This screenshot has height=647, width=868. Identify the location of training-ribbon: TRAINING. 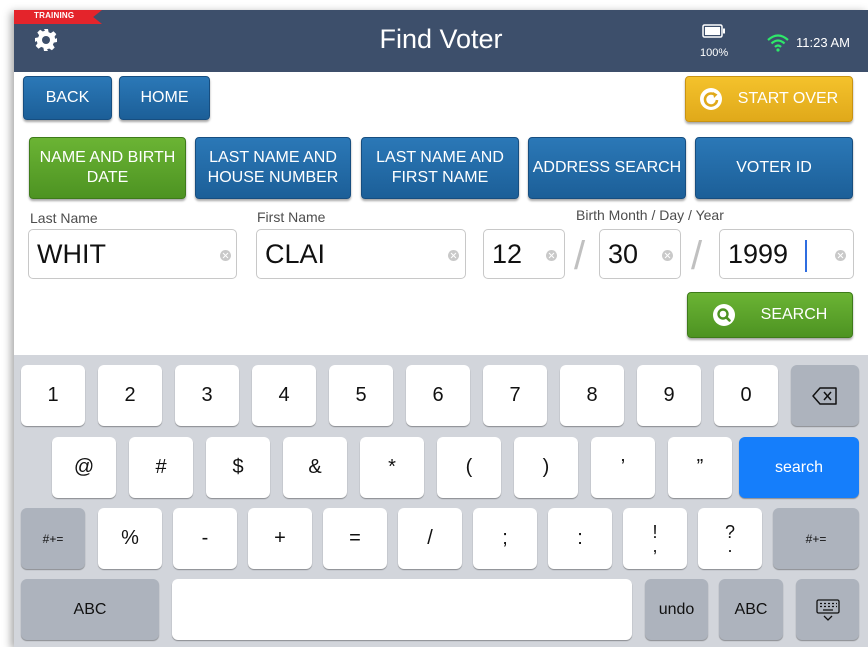
(58, 17).